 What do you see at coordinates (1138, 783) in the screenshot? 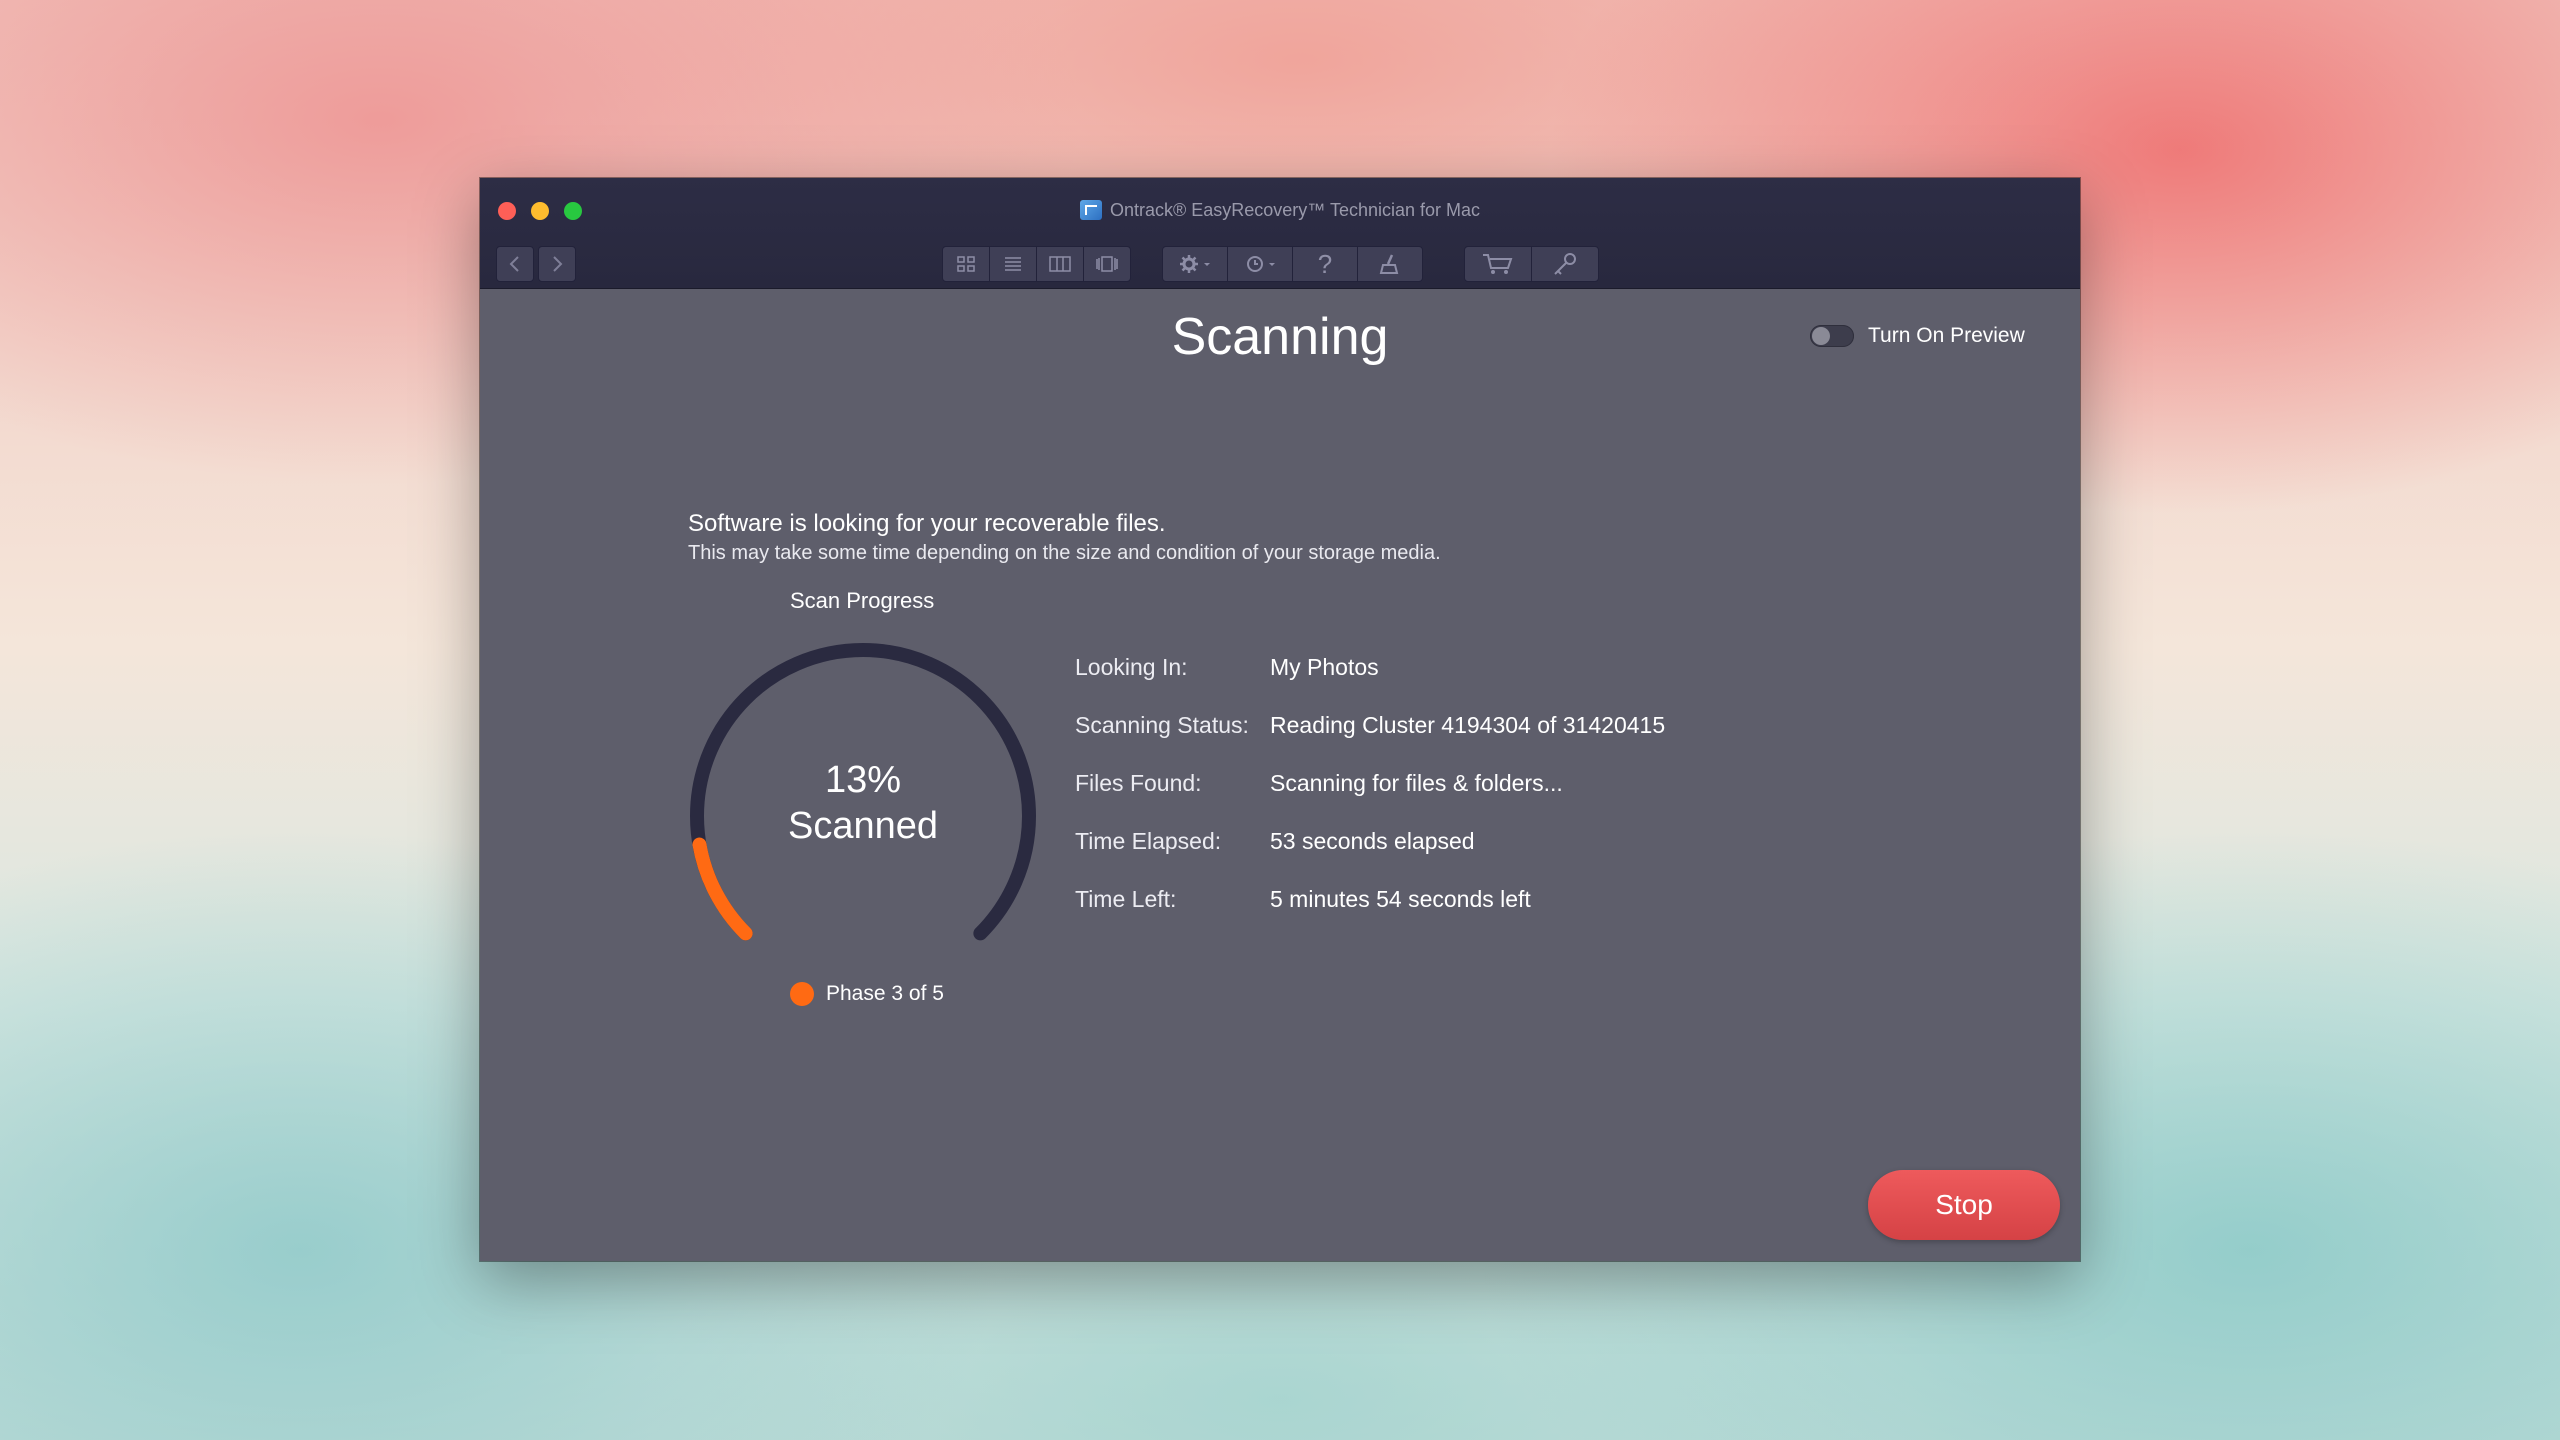
I see `detail-key: Files Found:` at bounding box center [1138, 783].